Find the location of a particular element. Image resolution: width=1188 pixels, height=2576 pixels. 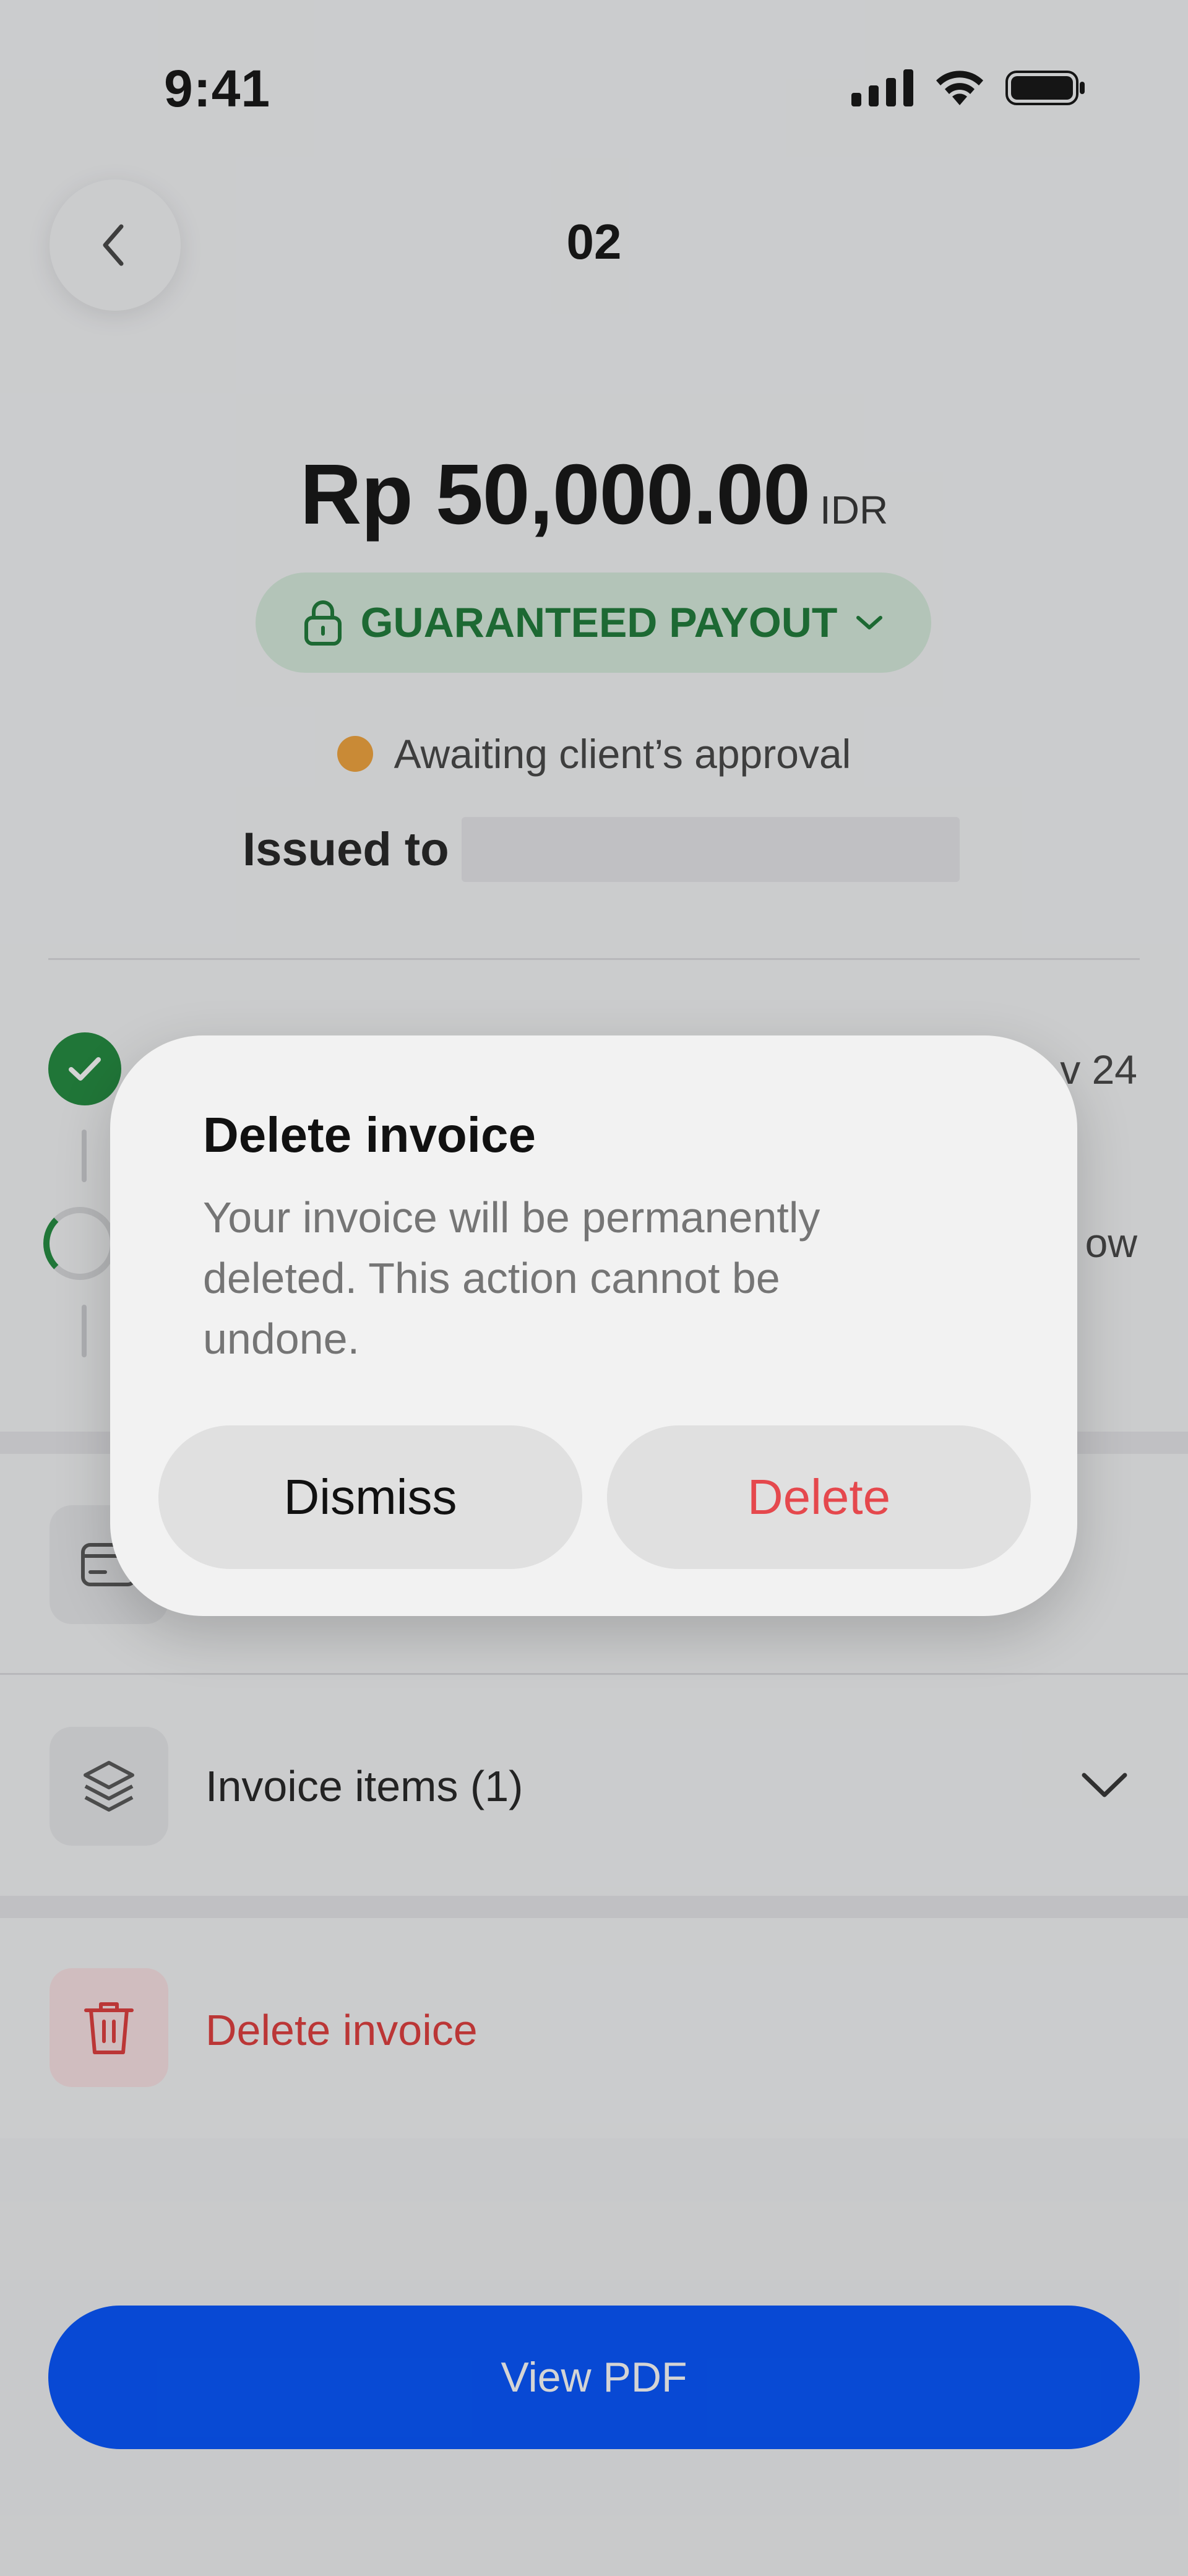

dismiss-button: Dismiss is located at coordinates (370, 1497).